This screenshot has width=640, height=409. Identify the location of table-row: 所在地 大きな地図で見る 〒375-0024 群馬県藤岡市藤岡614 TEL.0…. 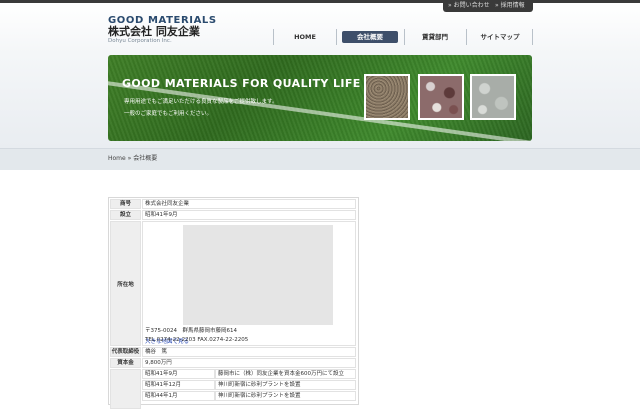
(233, 283).